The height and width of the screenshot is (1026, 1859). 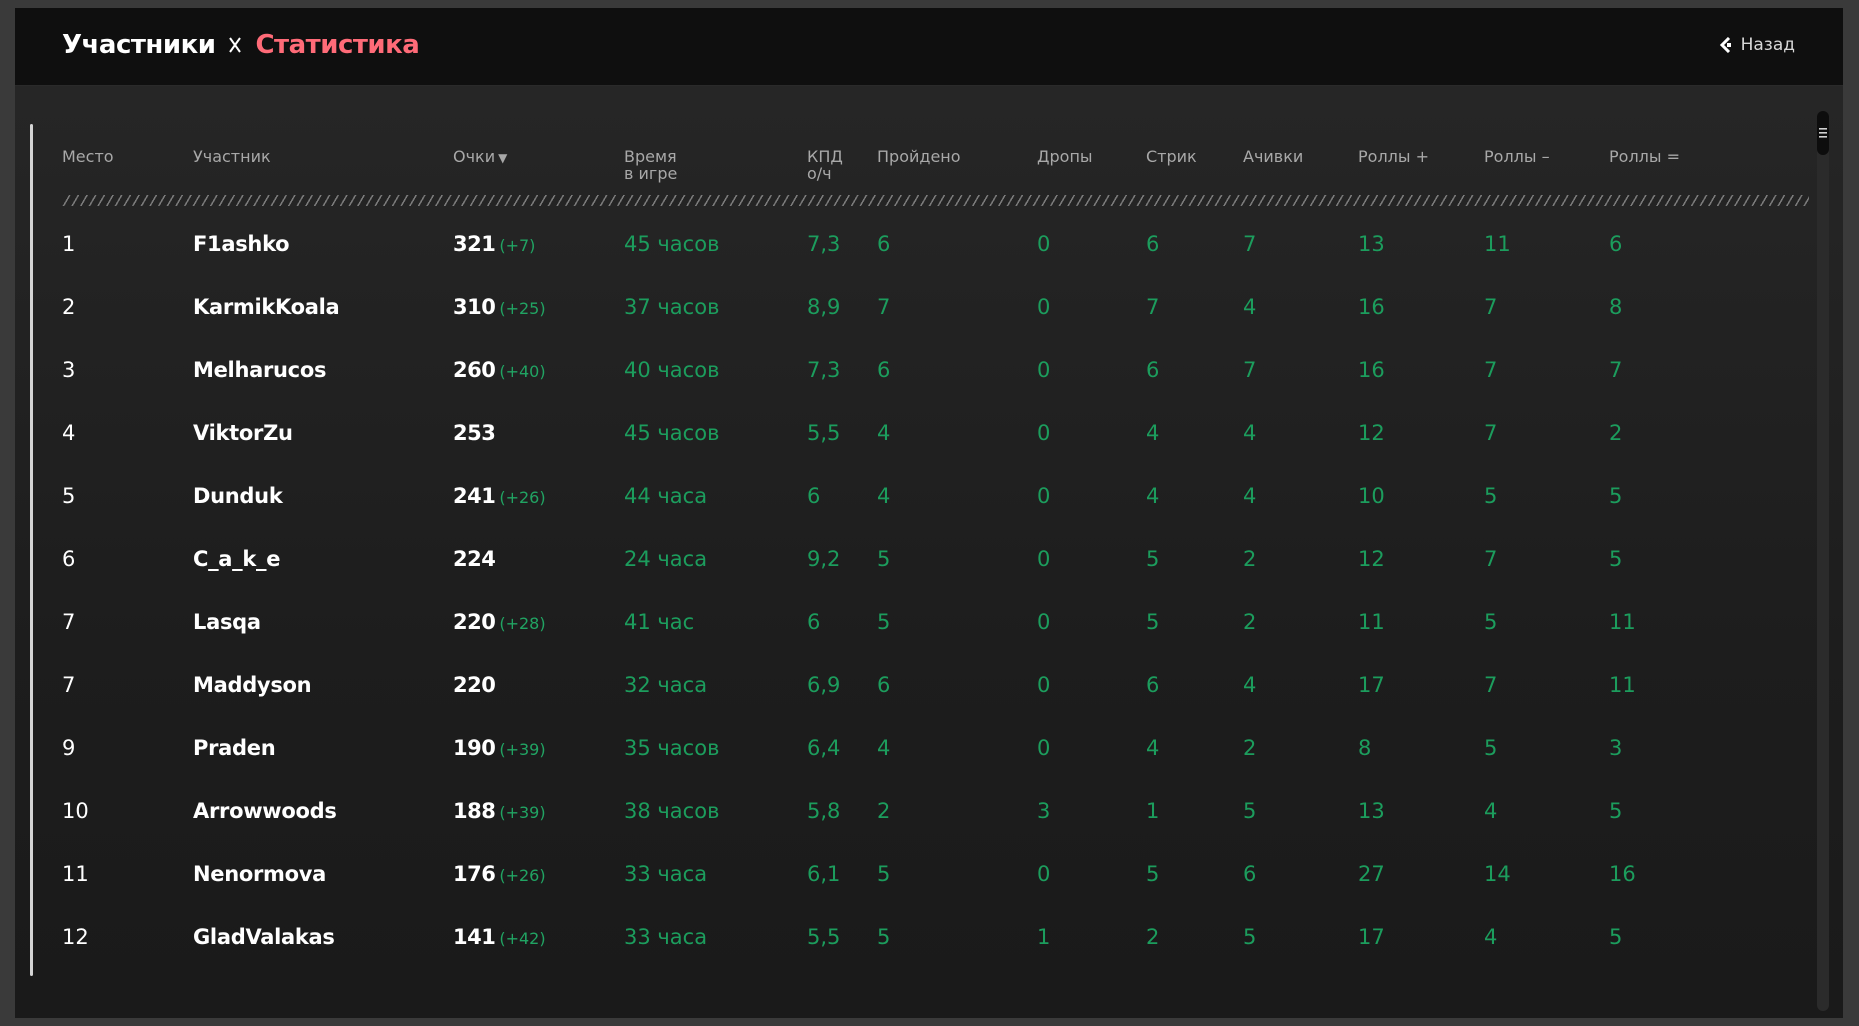 I want to click on header-rolls-plus: Роллы +, so click(x=1393, y=156).